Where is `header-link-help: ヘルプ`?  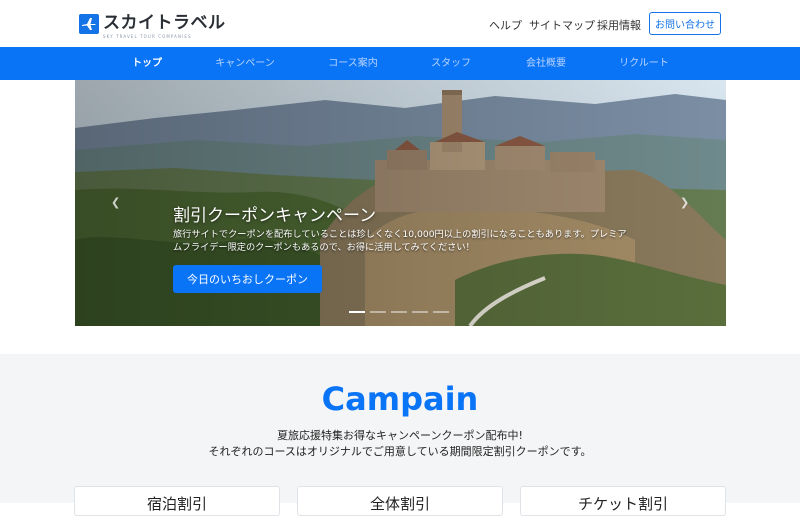
header-link-help: ヘルプ is located at coordinates (505, 25).